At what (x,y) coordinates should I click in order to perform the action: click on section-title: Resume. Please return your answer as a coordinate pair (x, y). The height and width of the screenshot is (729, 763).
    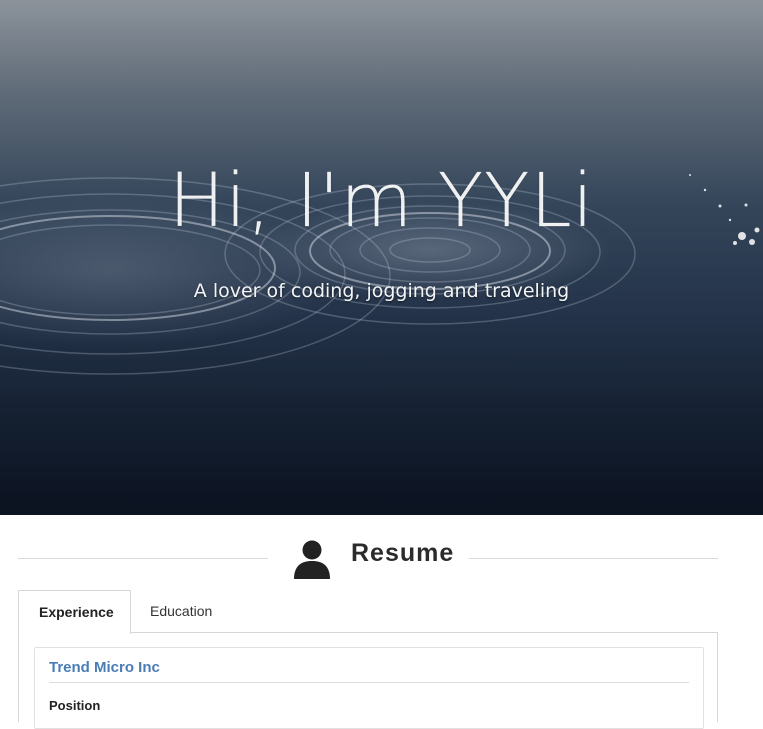
    Looking at the image, I should click on (403, 553).